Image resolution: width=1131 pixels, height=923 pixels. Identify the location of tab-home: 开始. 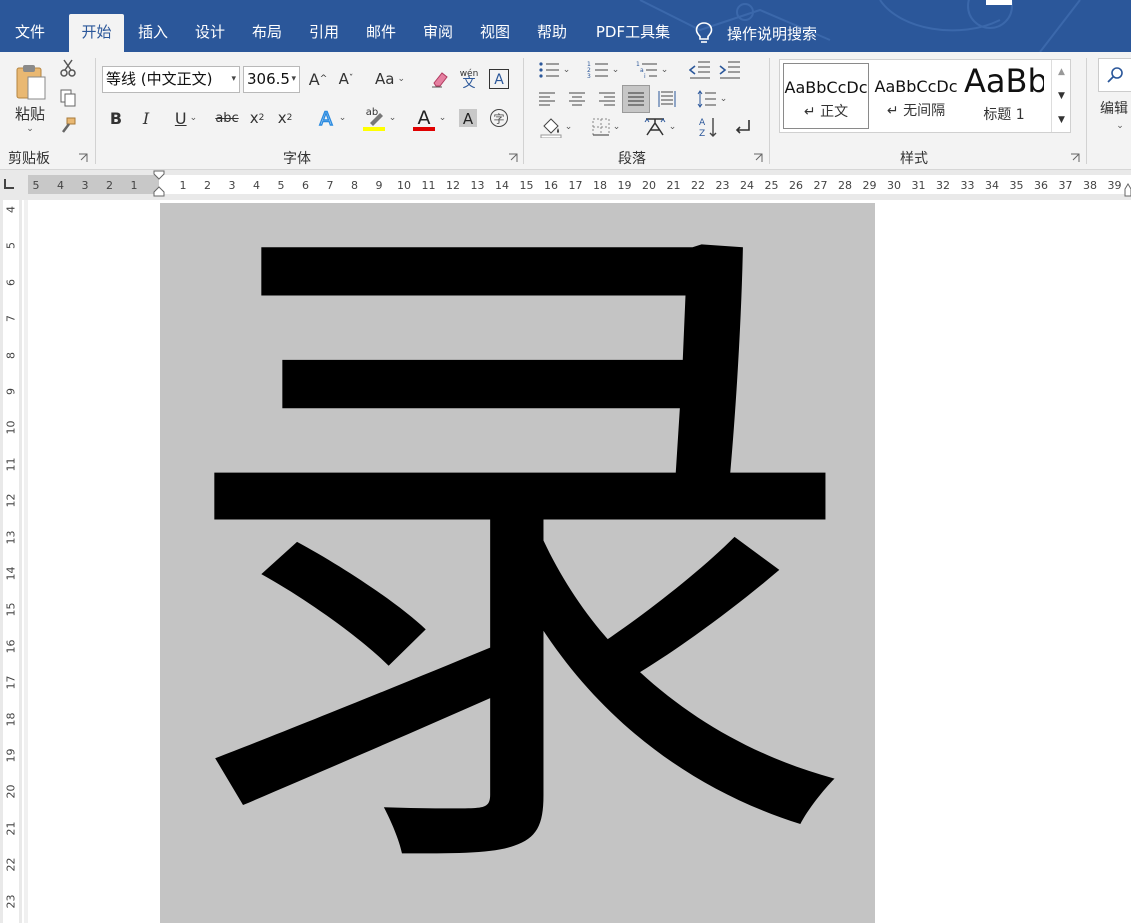
(96, 33).